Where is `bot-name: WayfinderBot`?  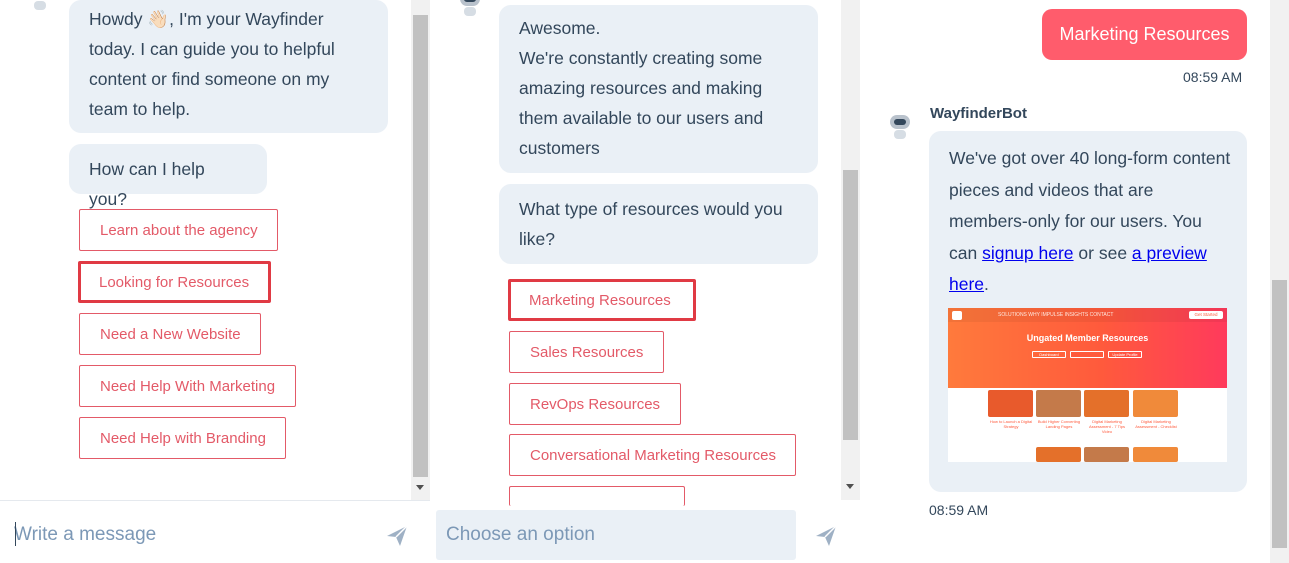
bot-name: WayfinderBot is located at coordinates (978, 113).